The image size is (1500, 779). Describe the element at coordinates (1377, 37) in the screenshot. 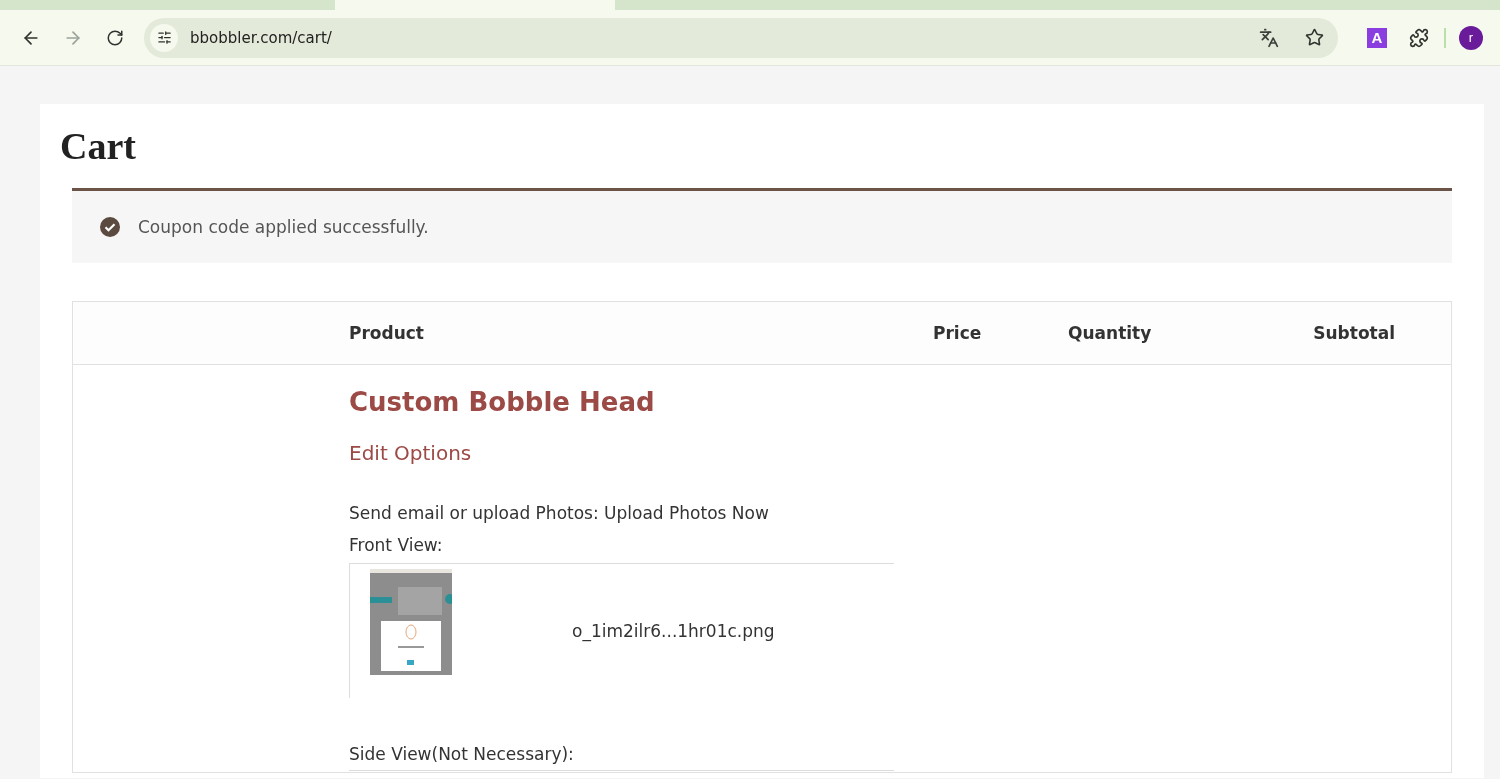

I see `extension-button: A` at that location.